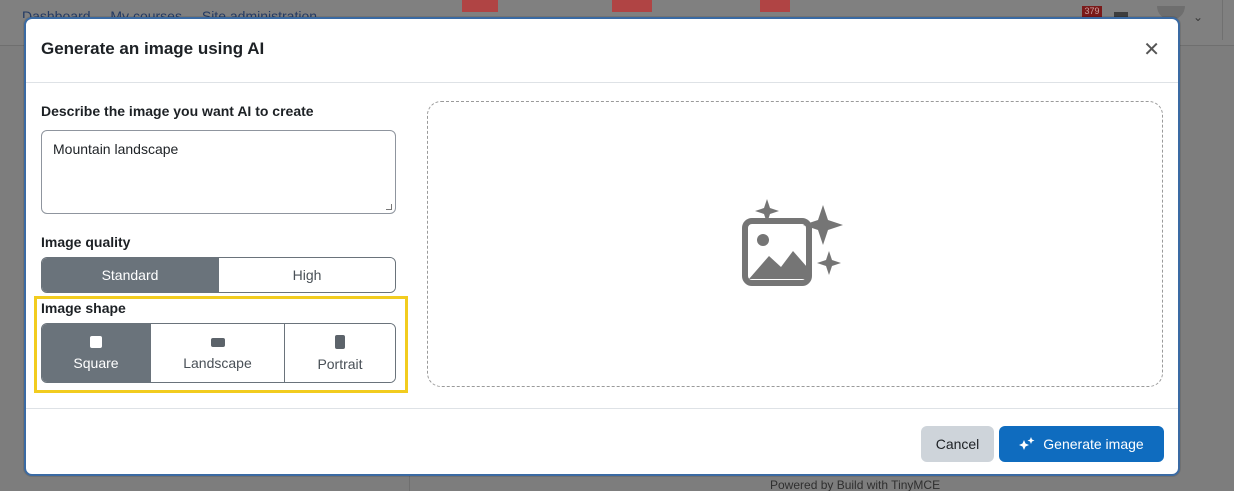 This screenshot has width=1234, height=491. Describe the element at coordinates (177, 111) in the screenshot. I see `prompt-label: Describe the image you want AI to create` at that location.